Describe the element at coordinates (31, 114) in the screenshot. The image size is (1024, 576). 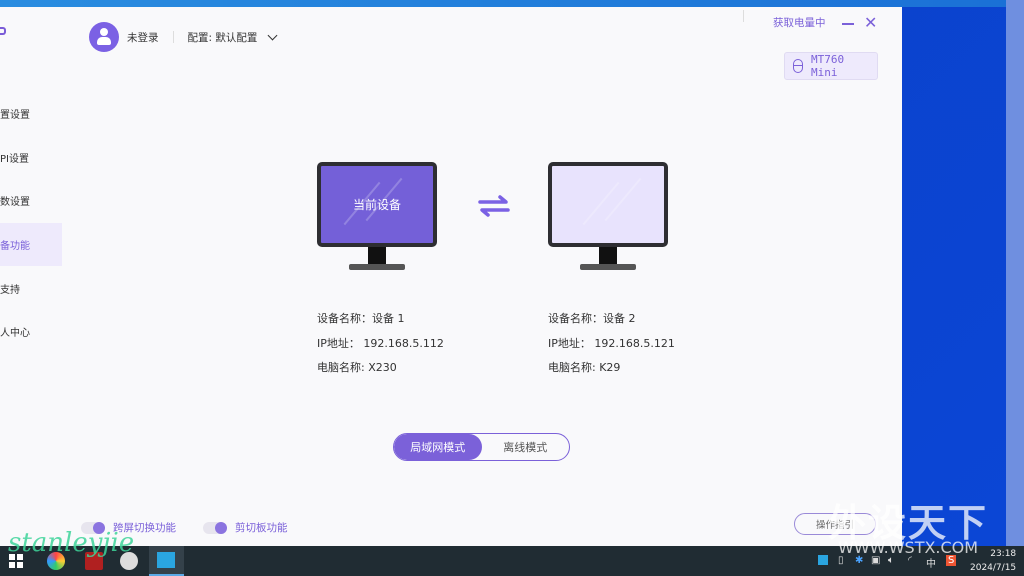
I see `sidebar-item-button-settings: 置设置` at that location.